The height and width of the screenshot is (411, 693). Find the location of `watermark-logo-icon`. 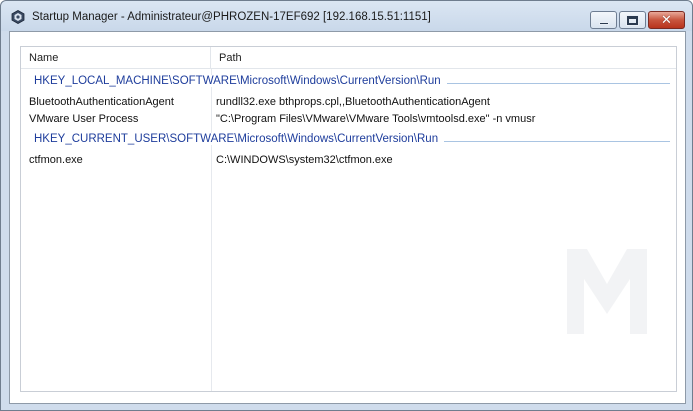

watermark-logo-icon is located at coordinates (607, 291).